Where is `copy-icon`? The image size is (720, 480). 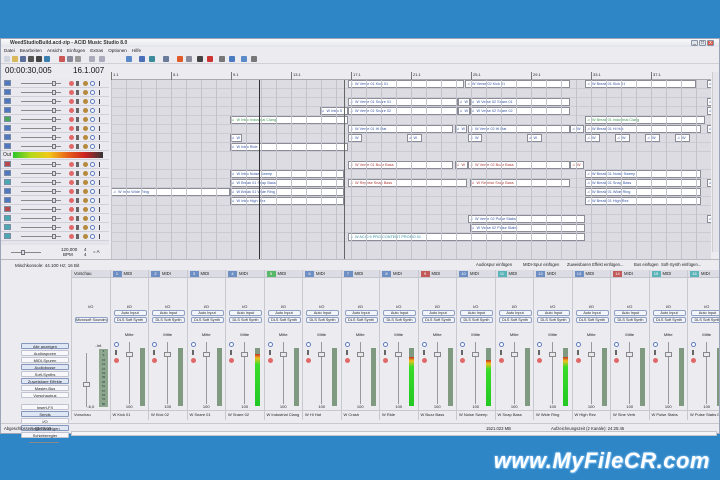
copy-icon is located at coordinates (70, 59).